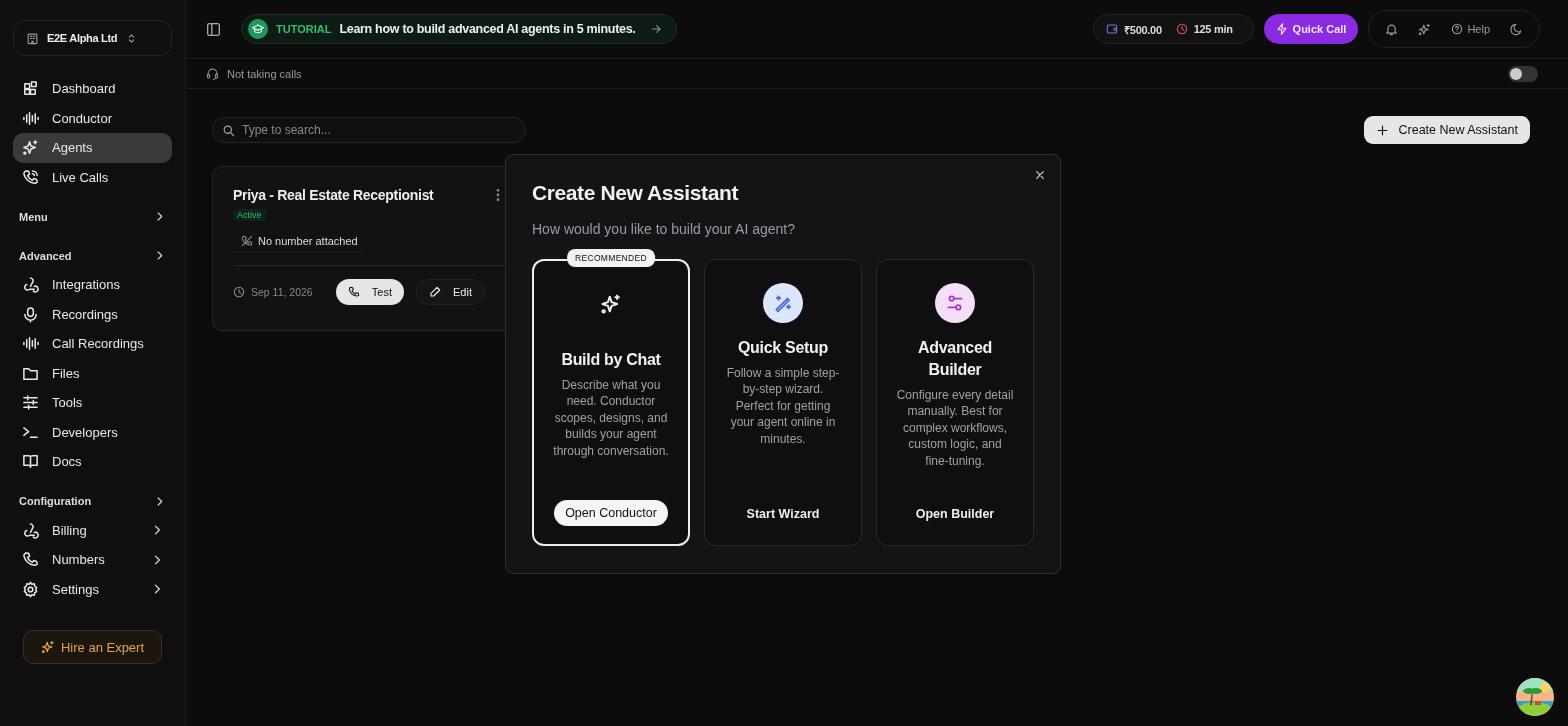 This screenshot has height=726, width=1568. I want to click on section-header: Advanced, so click(92, 255).